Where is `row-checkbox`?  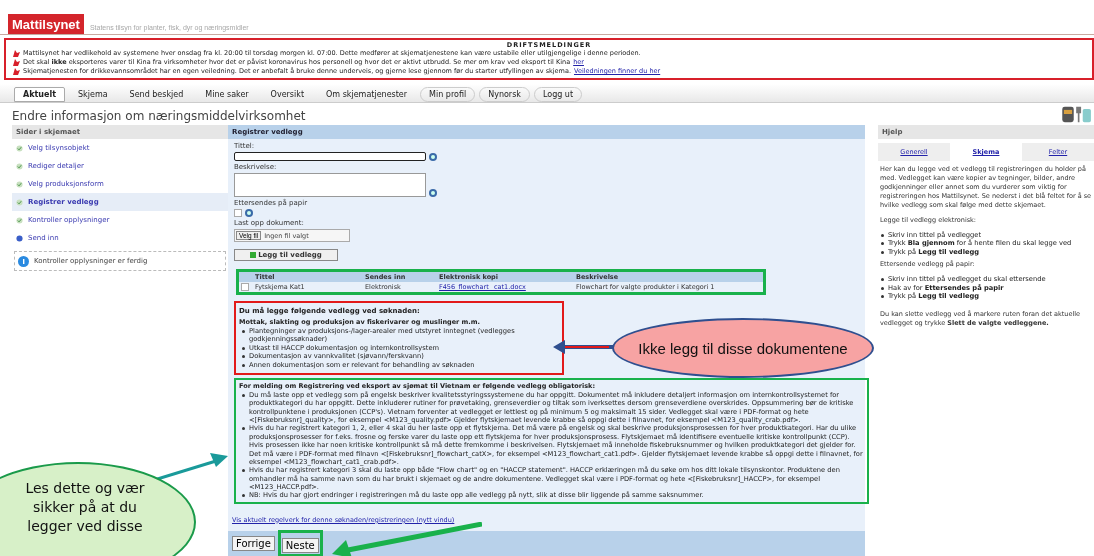 row-checkbox is located at coordinates (245, 287).